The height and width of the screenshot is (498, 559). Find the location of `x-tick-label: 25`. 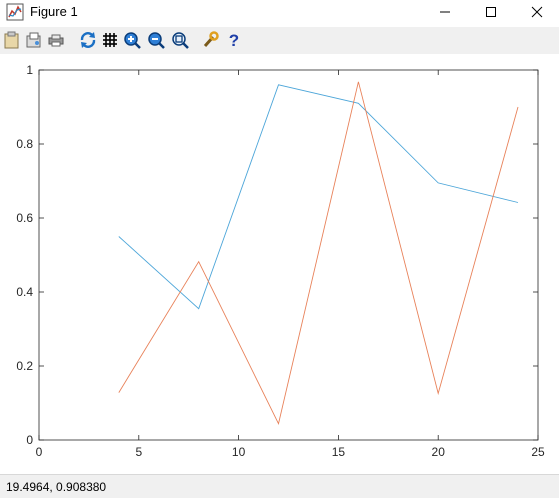

x-tick-label: 25 is located at coordinates (538, 452).